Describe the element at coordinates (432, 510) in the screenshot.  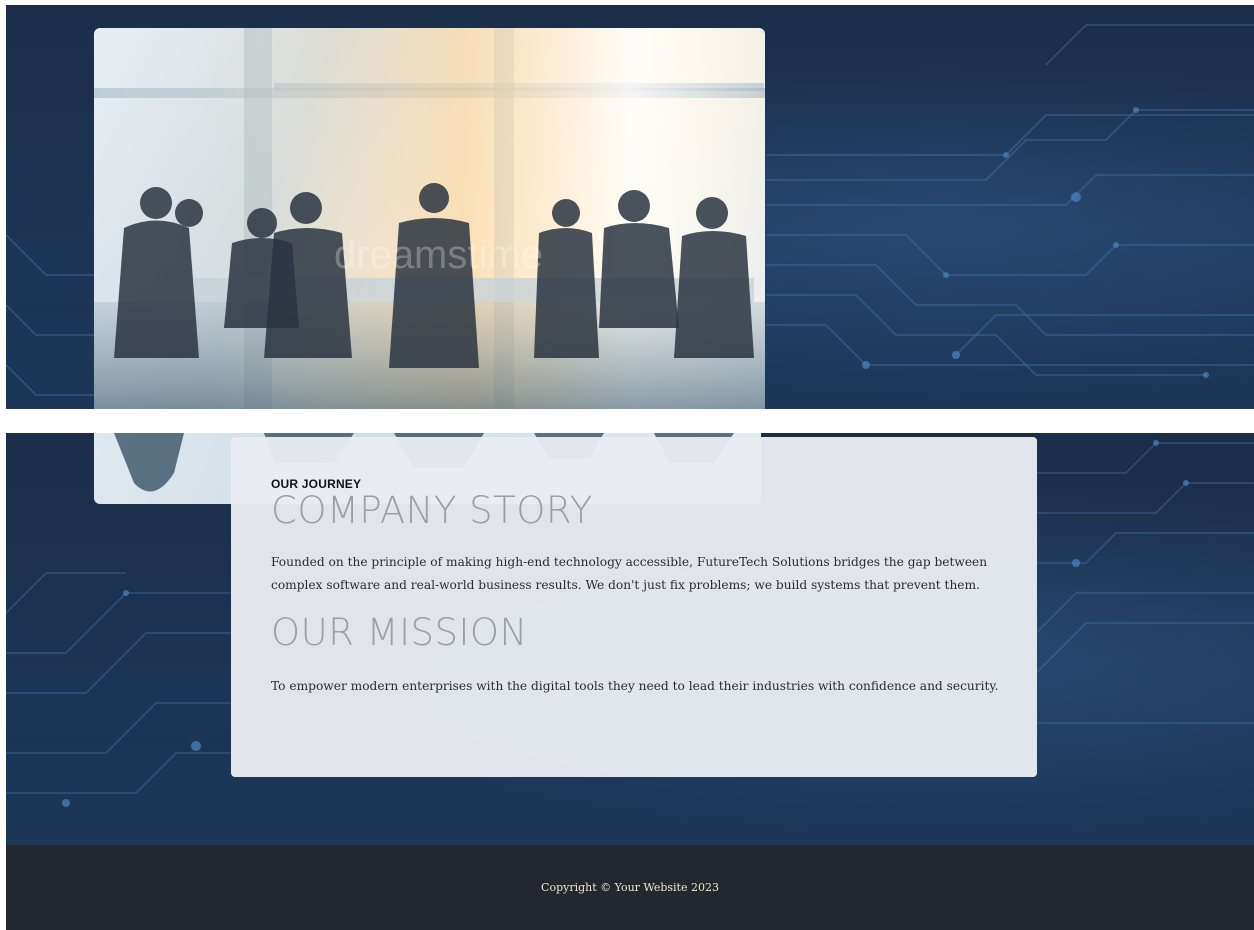
I see `company-story-heading: COMPANY STORY` at that location.